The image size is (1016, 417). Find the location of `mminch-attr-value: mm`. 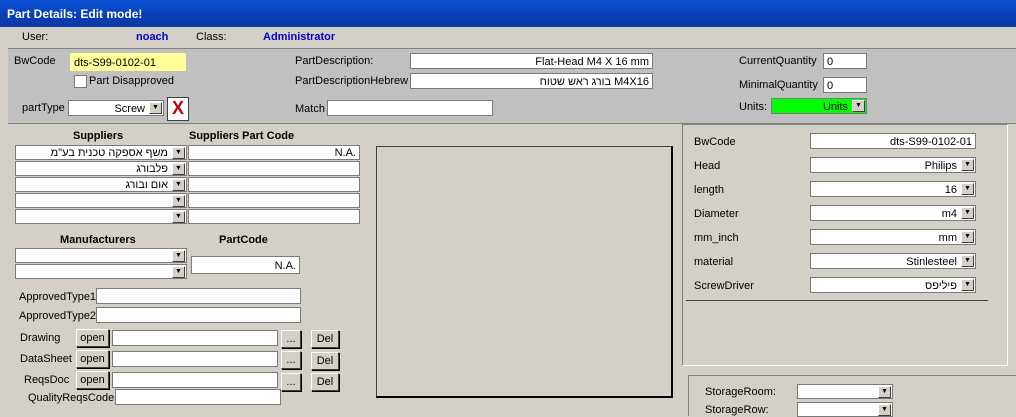

mminch-attr-value: mm is located at coordinates (947, 238).